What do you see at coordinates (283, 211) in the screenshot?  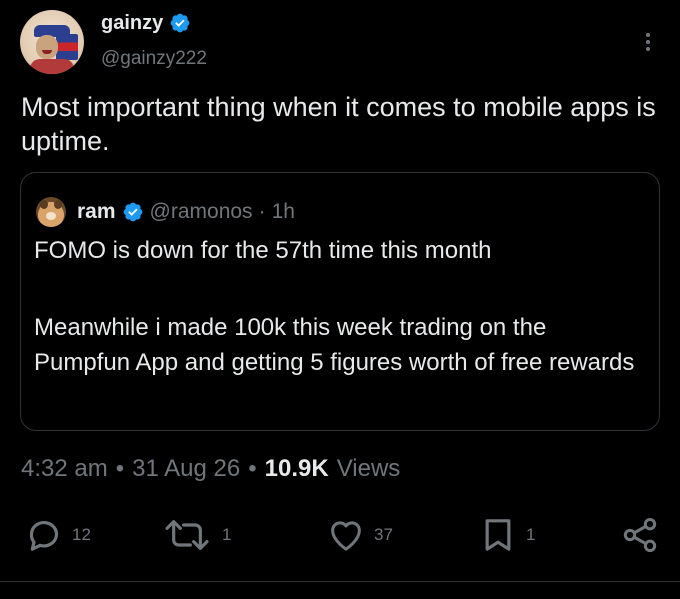 I see `quoted-timestamp: 1h` at bounding box center [283, 211].